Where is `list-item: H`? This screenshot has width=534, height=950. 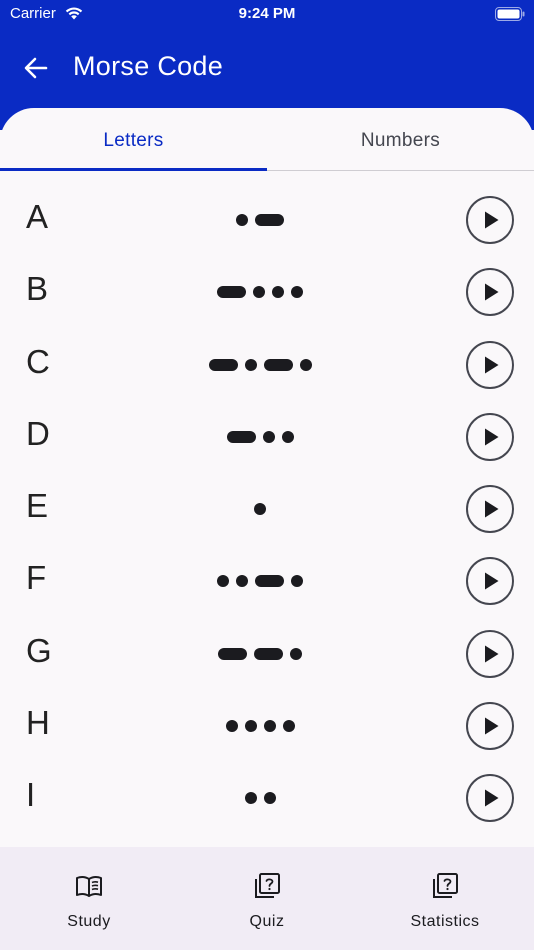 list-item: H is located at coordinates (267, 726).